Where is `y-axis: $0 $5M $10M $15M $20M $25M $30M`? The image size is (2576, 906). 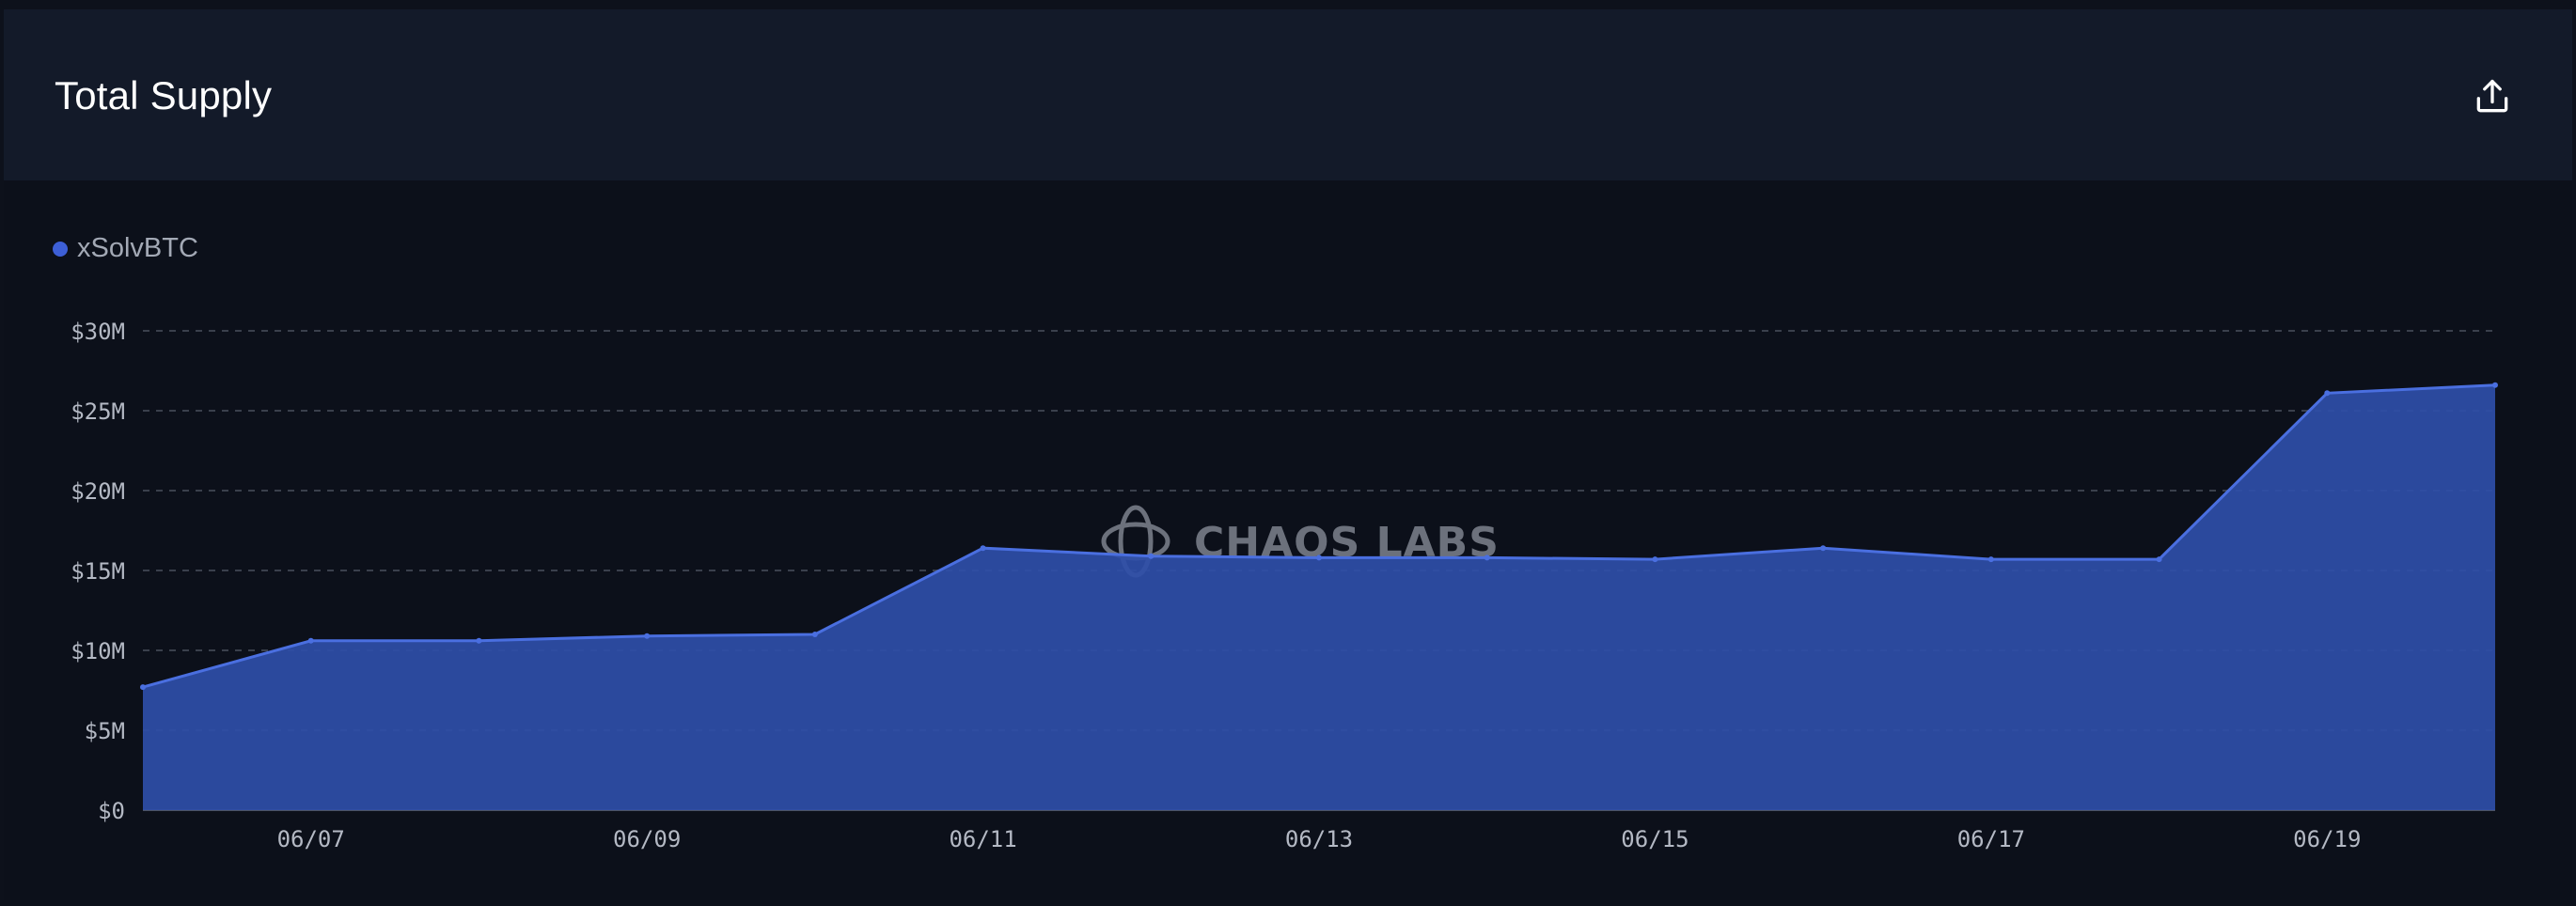 y-axis: $0 $5M $10M $15M $20M $25M $30M is located at coordinates (98, 572).